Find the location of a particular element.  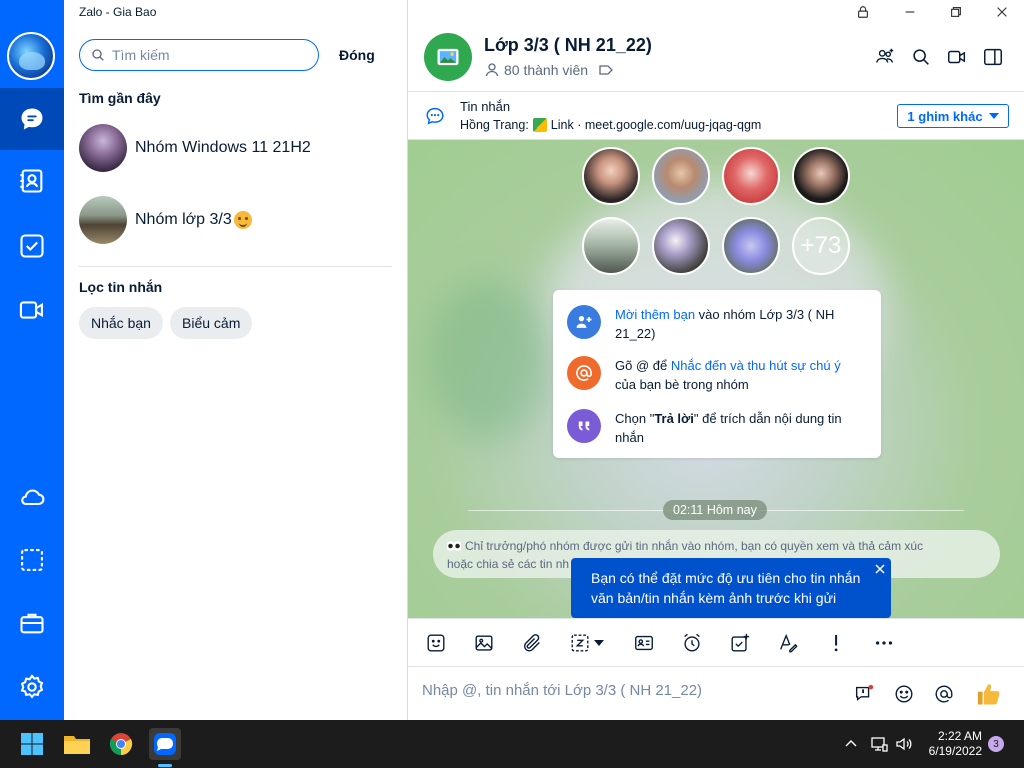

more-members-badge: +73 is located at coordinates (821, 246).